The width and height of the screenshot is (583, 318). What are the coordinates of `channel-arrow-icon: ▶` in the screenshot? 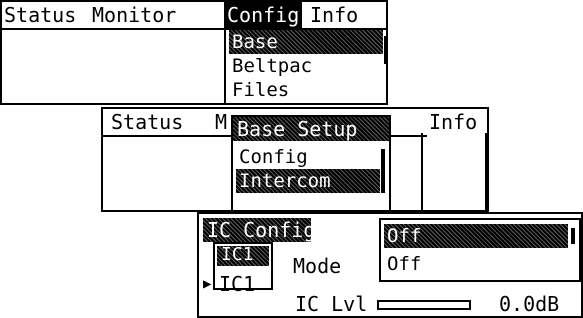 It's located at (207, 284).